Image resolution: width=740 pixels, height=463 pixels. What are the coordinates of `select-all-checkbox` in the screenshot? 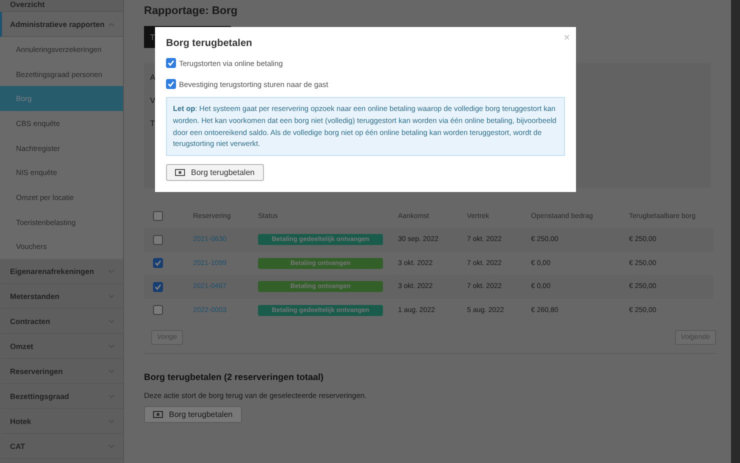 It's located at (158, 216).